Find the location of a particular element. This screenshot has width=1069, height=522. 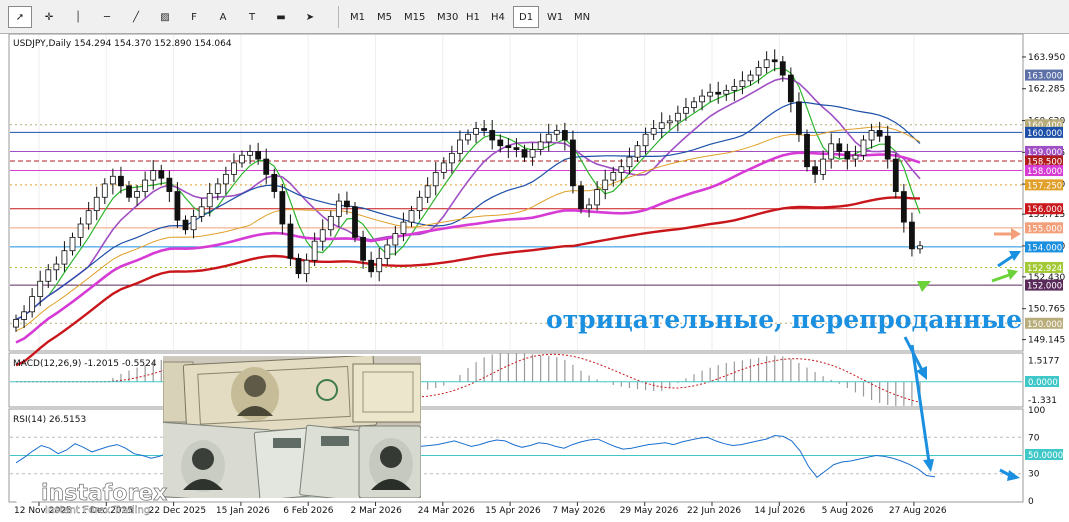

date-label: 15 Jan 2026 is located at coordinates (243, 511).